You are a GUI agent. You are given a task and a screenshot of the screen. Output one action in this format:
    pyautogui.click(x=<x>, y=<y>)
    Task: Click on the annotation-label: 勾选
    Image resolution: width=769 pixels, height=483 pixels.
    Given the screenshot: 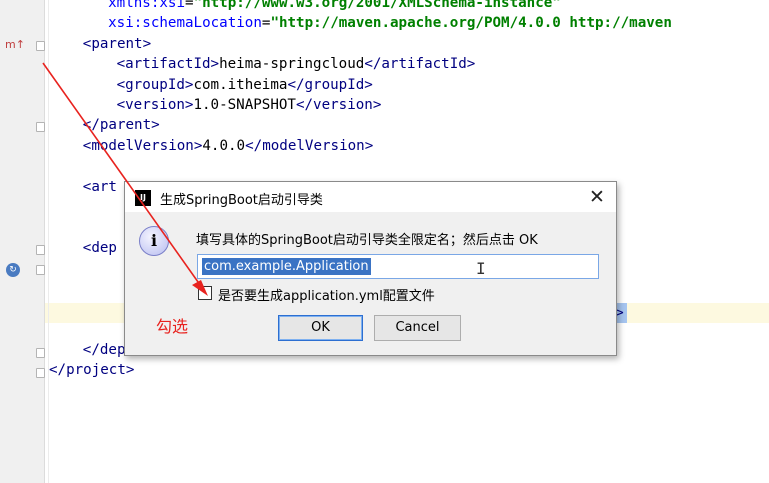 What is the action you would take?
    pyautogui.click(x=172, y=326)
    